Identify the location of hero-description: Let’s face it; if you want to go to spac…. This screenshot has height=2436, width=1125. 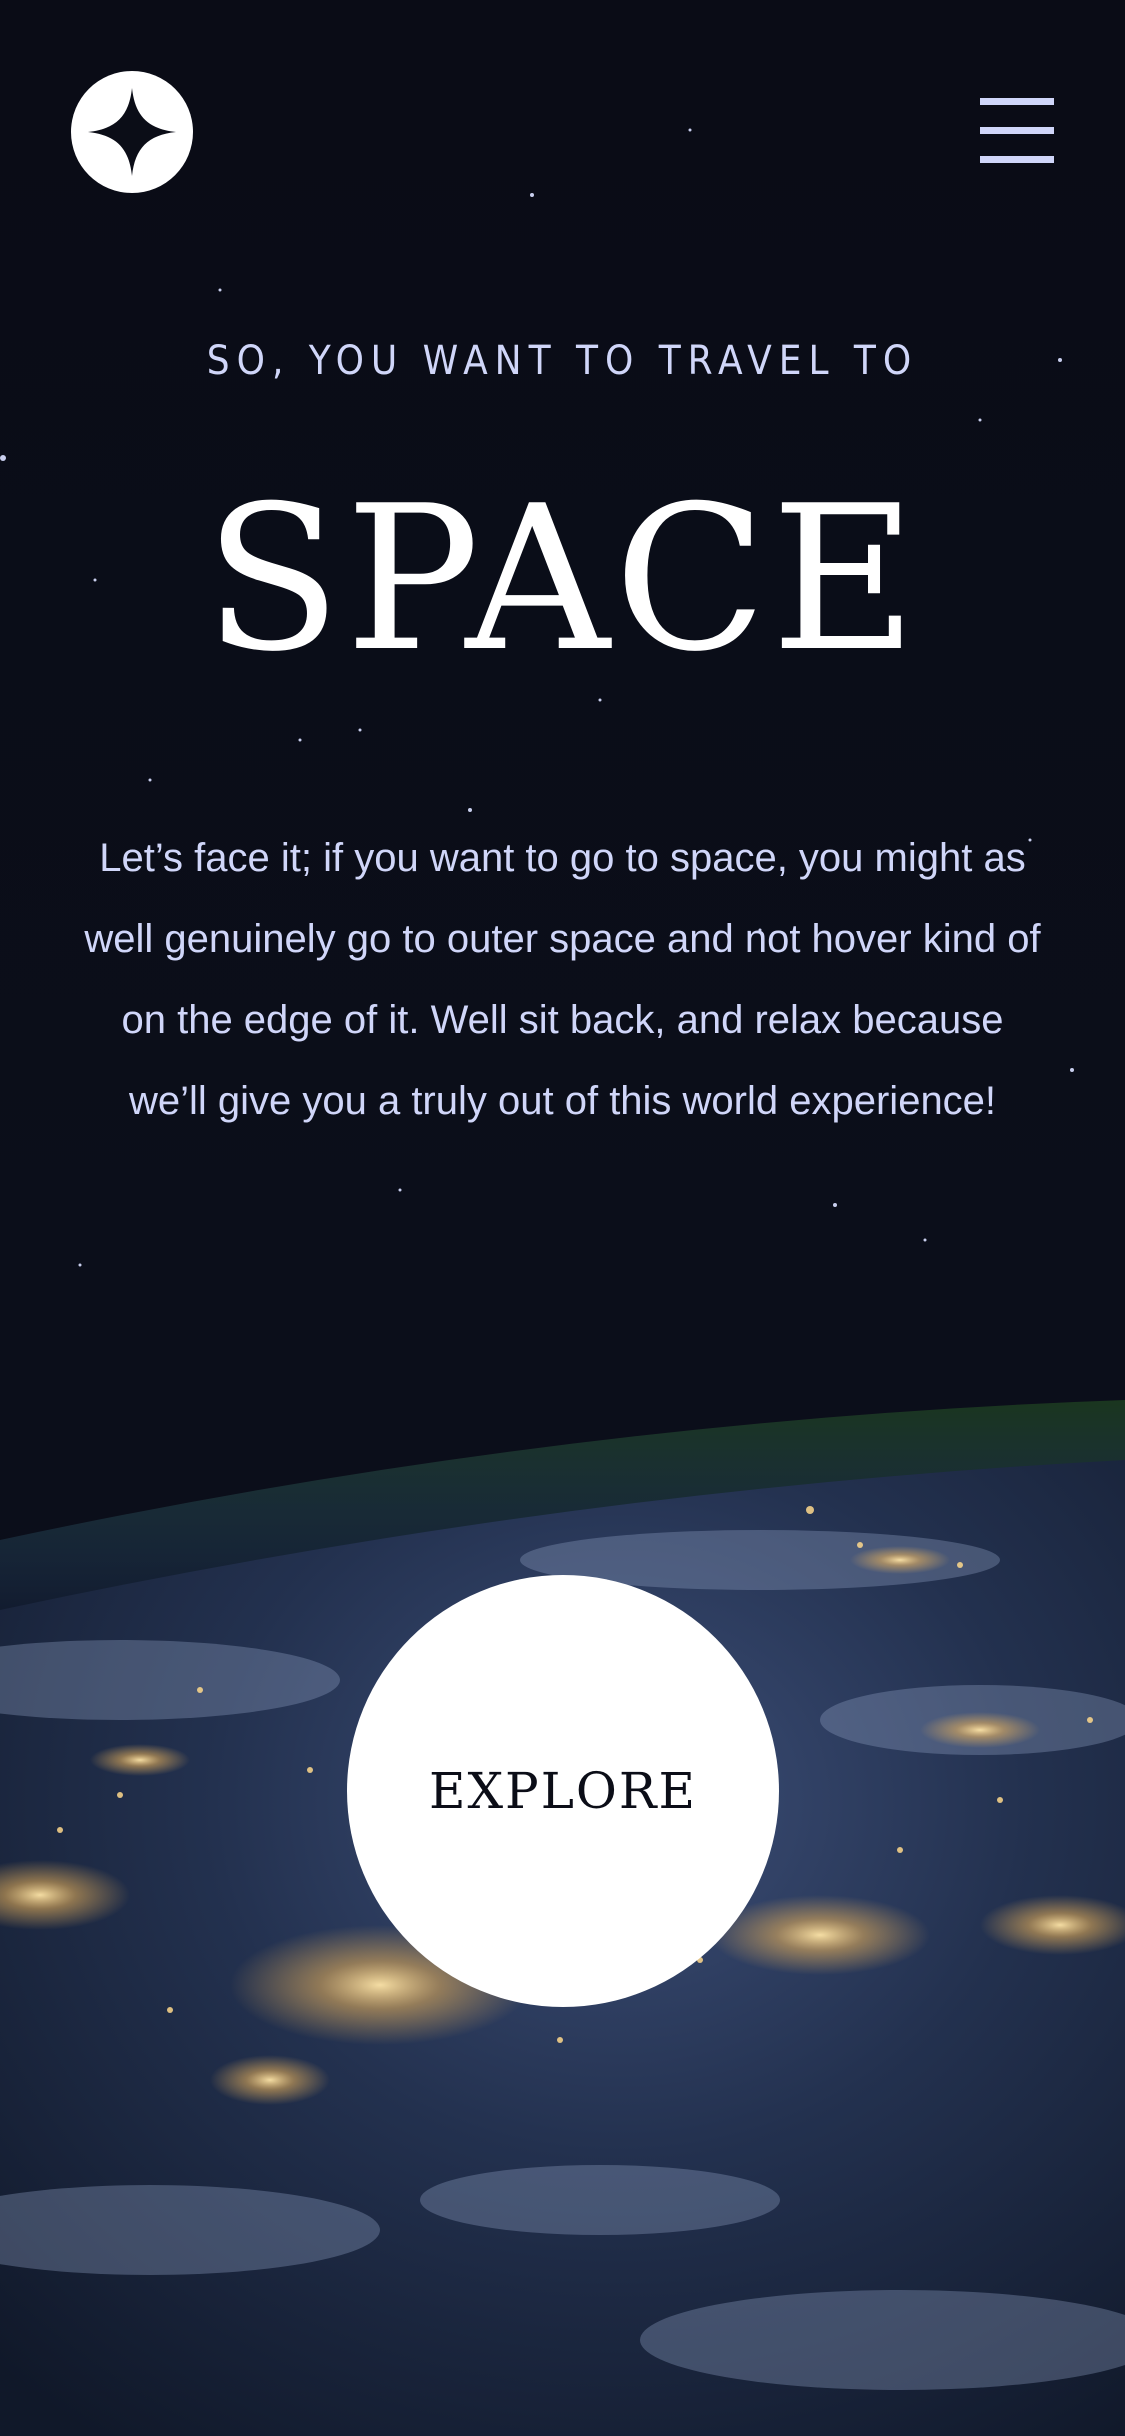
(562, 979).